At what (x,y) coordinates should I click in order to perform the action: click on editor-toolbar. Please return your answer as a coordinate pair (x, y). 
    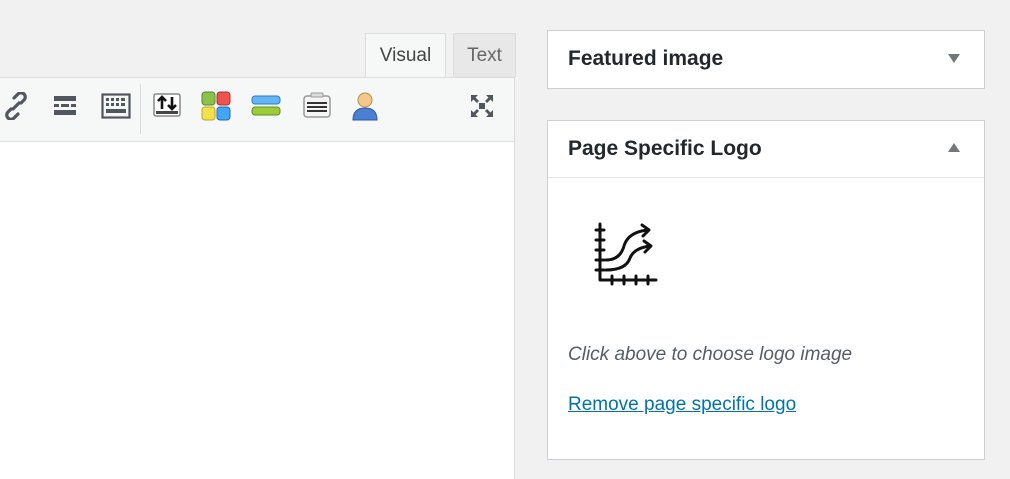
    Looking at the image, I should click on (257, 110).